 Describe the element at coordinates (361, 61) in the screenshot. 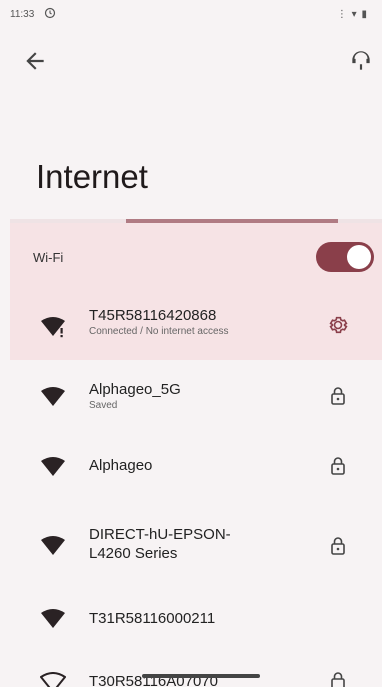

I see `help-feedback-icon` at that location.